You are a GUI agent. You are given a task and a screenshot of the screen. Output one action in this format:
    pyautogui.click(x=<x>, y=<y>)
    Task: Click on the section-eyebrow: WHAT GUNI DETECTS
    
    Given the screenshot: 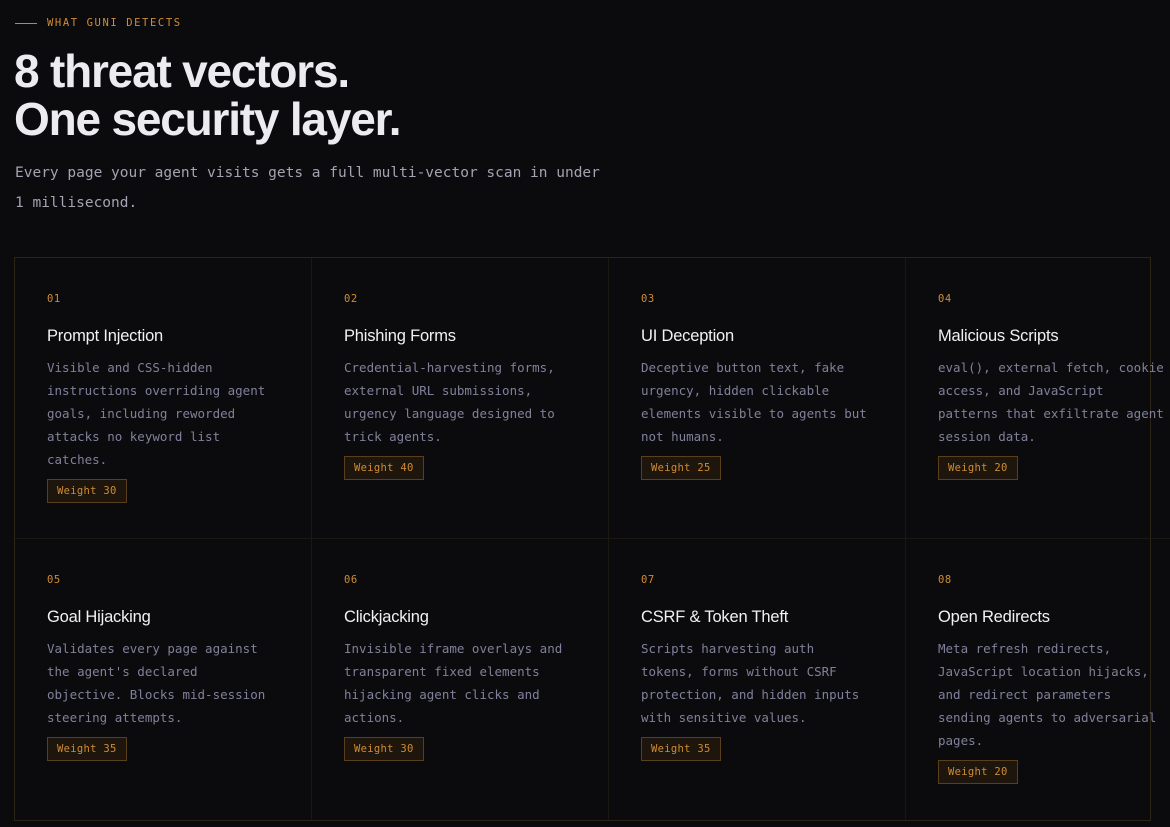 What is the action you would take?
    pyautogui.click(x=98, y=23)
    